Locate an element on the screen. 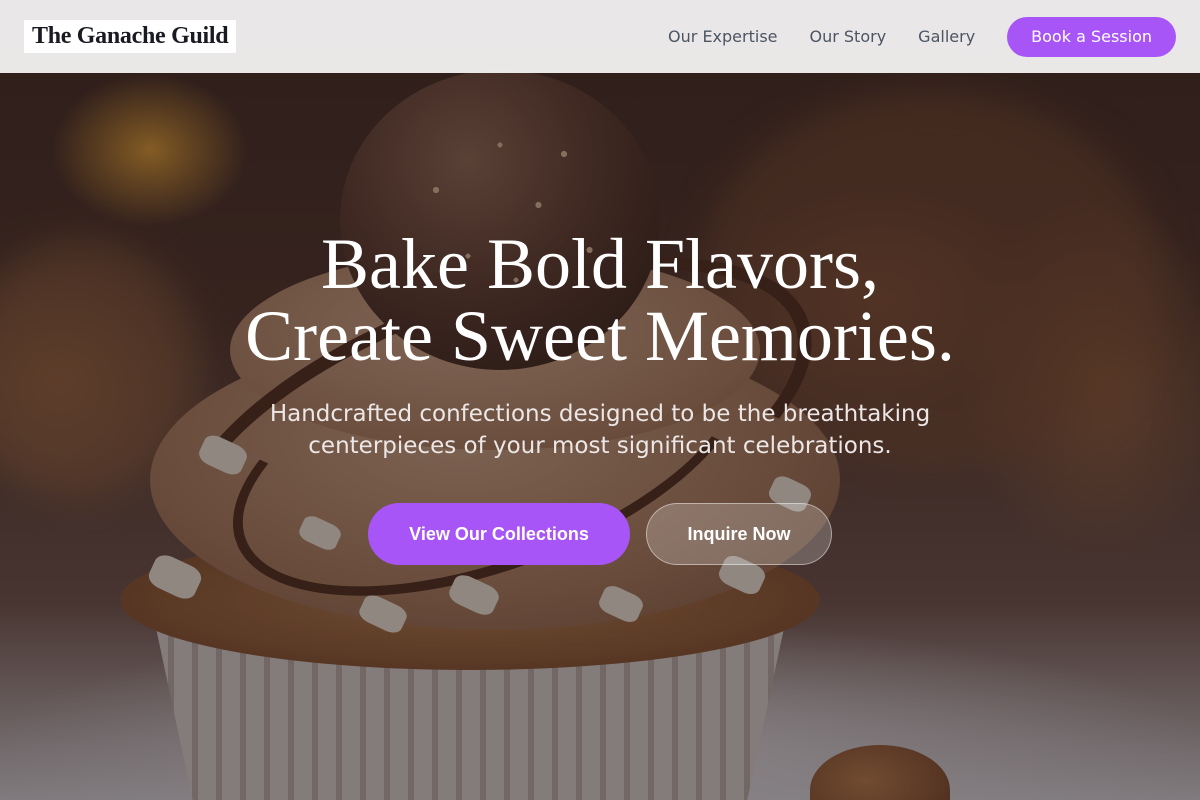  hero-buttons: View Our Collections Inquire Now is located at coordinates (600, 534).